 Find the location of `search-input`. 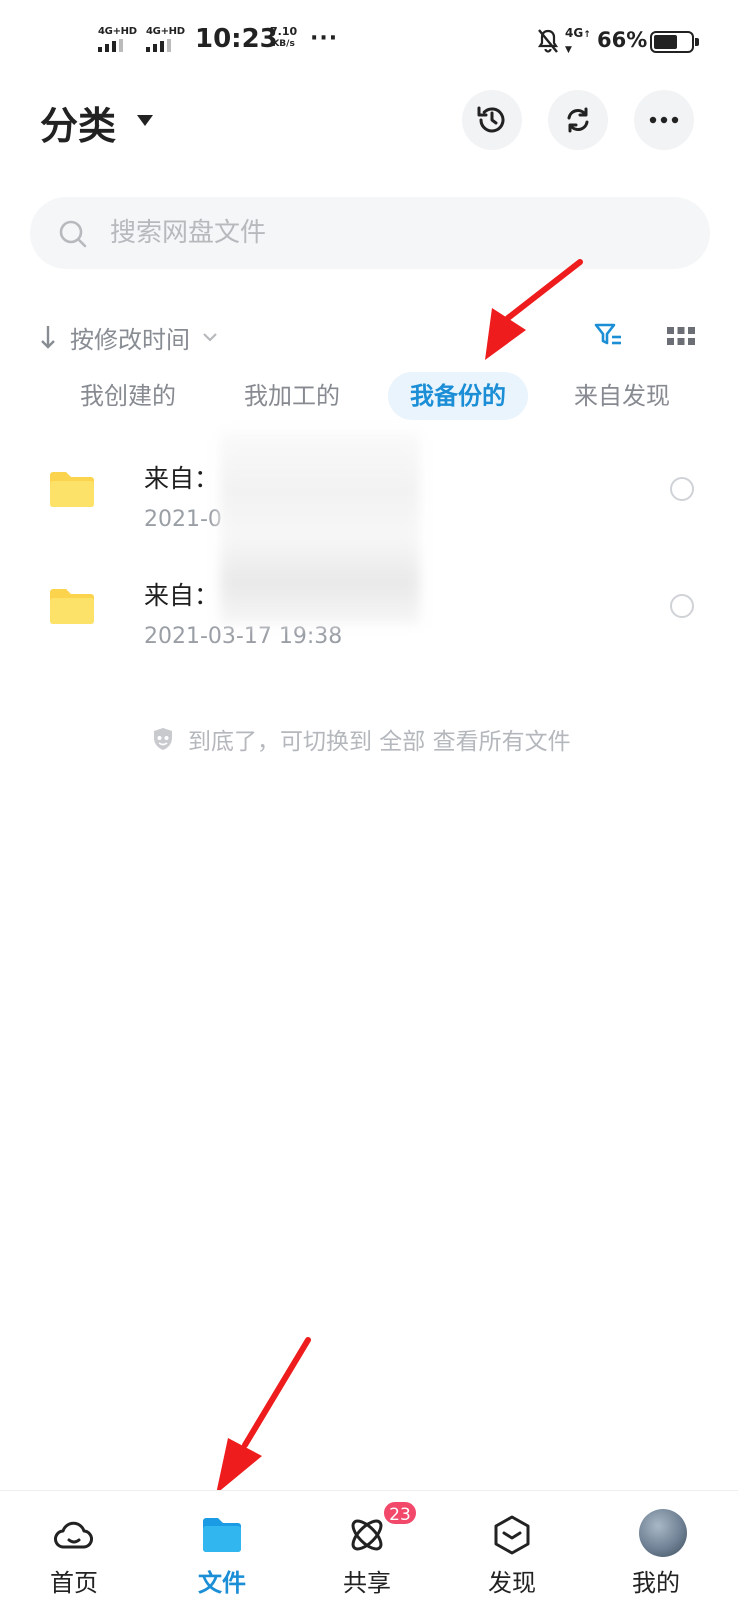

search-input is located at coordinates (390, 233).